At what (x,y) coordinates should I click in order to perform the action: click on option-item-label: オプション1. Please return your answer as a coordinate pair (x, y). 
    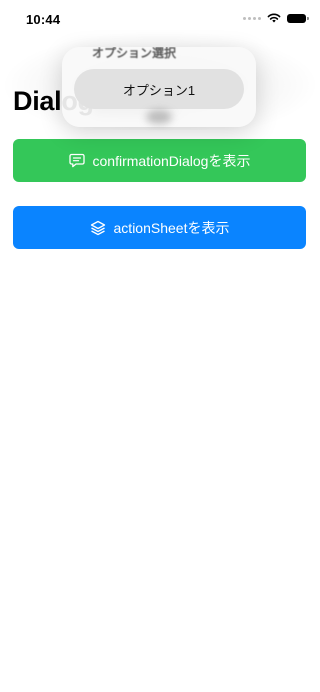
    Looking at the image, I should click on (159, 90).